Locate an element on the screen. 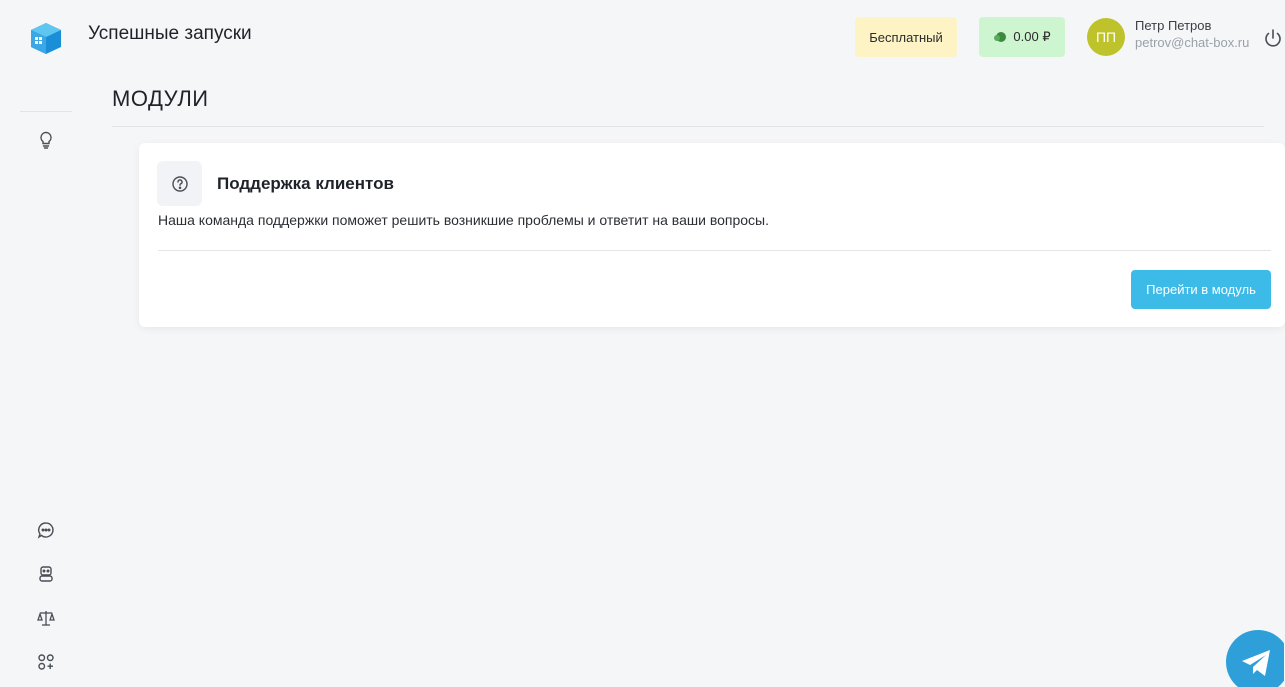  power-icon is located at coordinates (1273, 38).